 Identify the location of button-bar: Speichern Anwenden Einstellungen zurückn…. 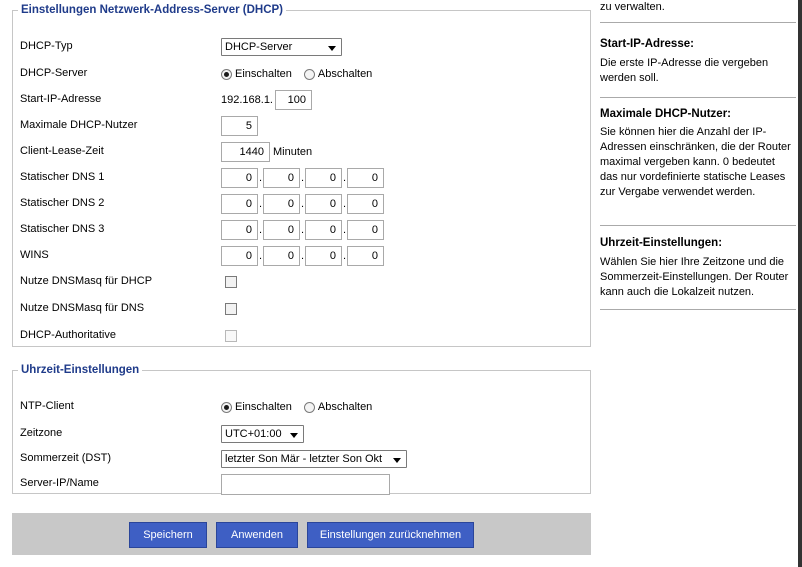
(301, 534).